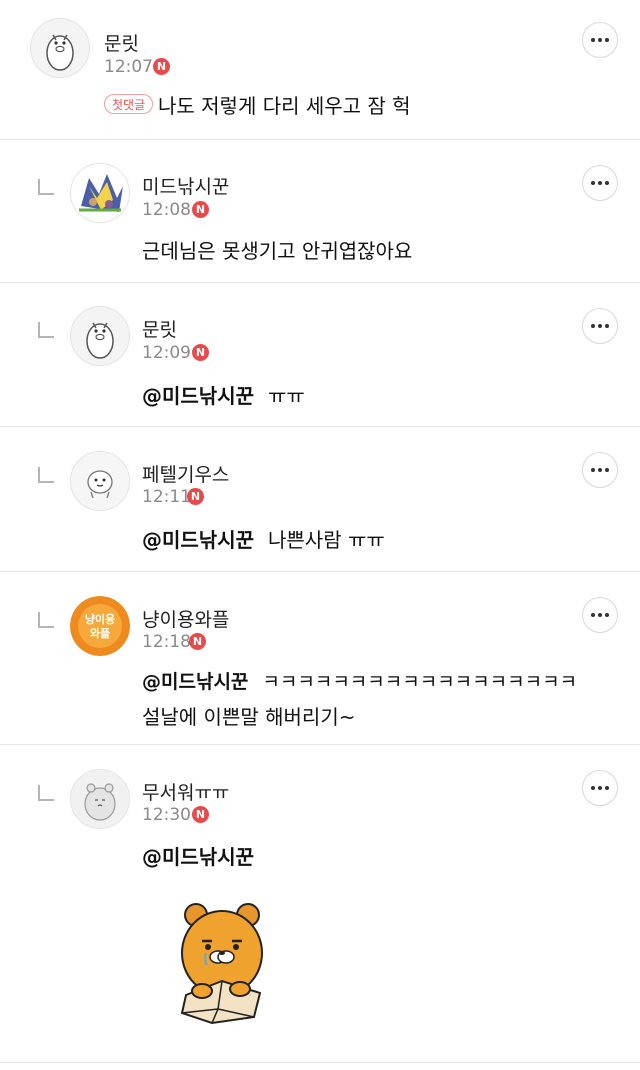  I want to click on timestamp: 12:11, so click(166, 497).